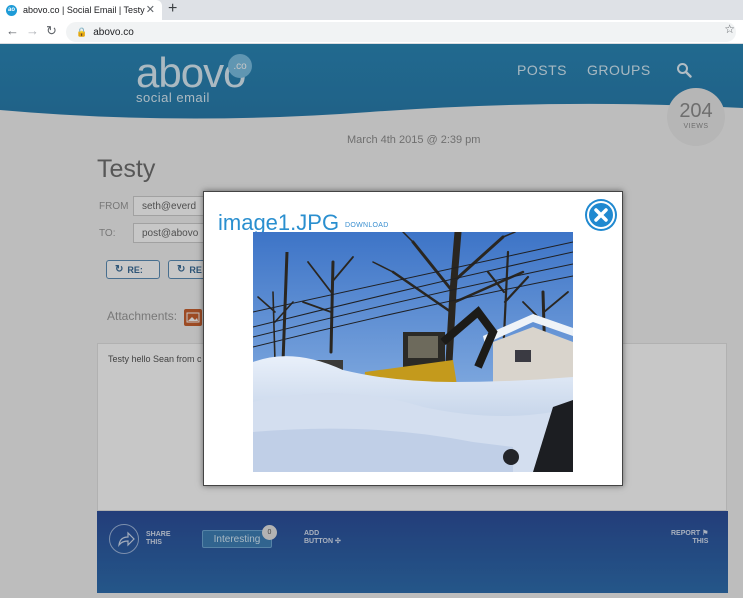  What do you see at coordinates (367, 225) in the screenshot?
I see `download-link: DOWNLOAD` at bounding box center [367, 225].